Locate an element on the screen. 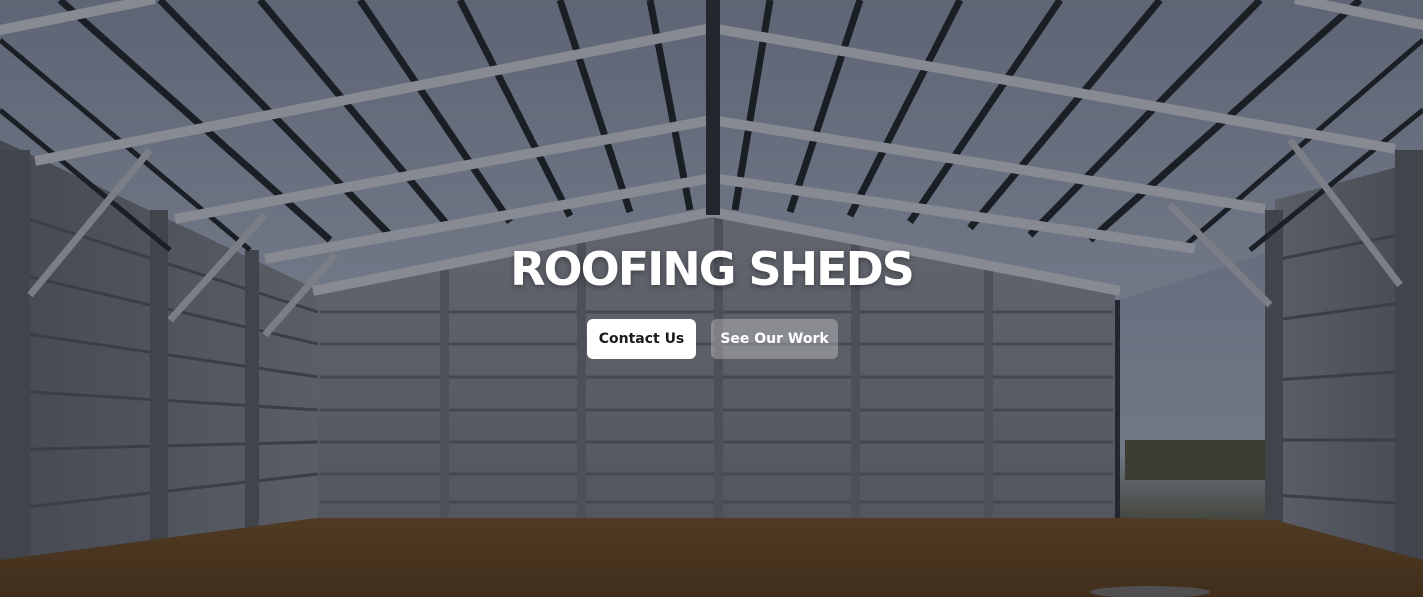 This screenshot has height=597, width=1423. hero-button-group: Contact Us See Our Work is located at coordinates (711, 339).